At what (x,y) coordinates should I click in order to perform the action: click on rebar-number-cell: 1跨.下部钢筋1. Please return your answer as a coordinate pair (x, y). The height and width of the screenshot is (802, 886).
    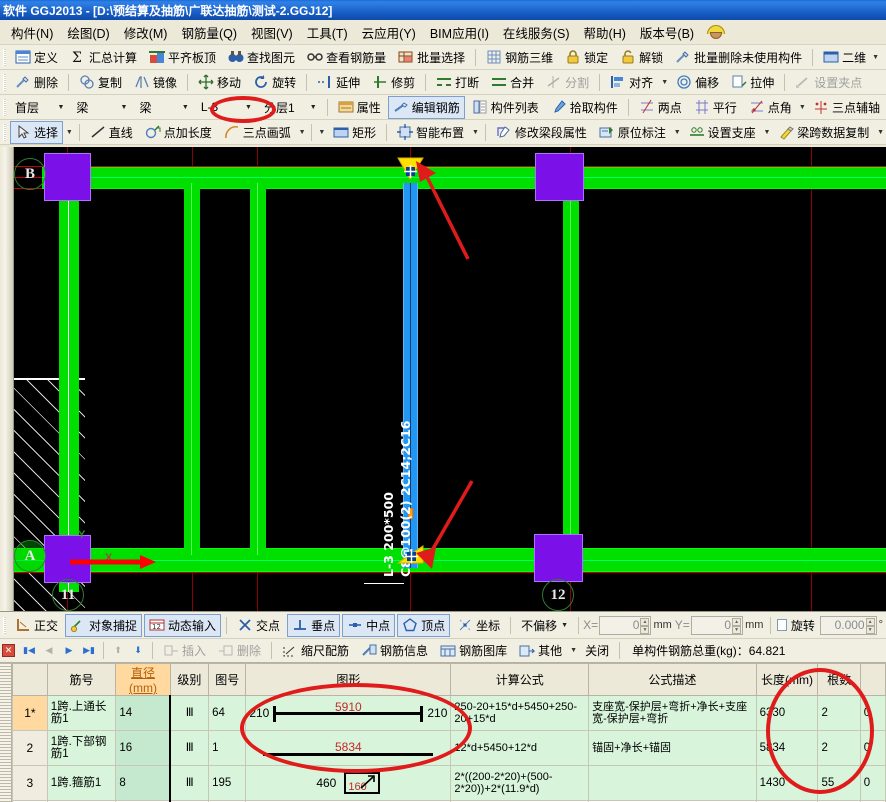
    Looking at the image, I should click on (81, 748).